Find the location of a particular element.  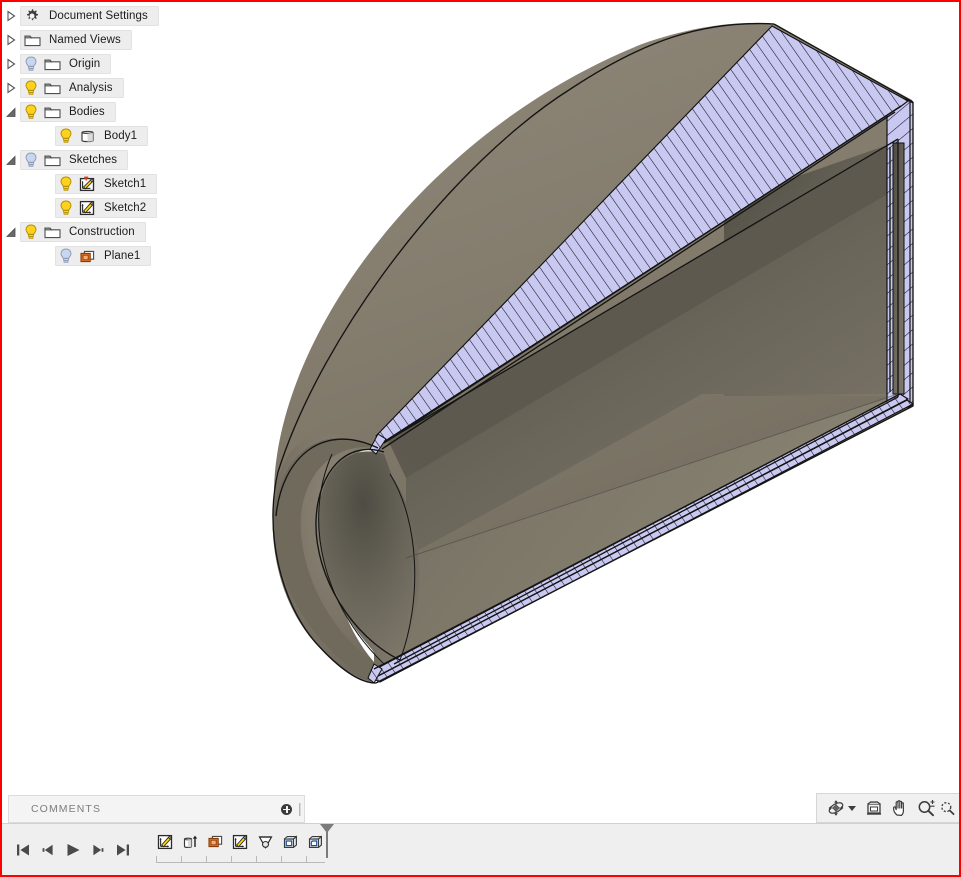

timeline-bar is located at coordinates (480, 849).